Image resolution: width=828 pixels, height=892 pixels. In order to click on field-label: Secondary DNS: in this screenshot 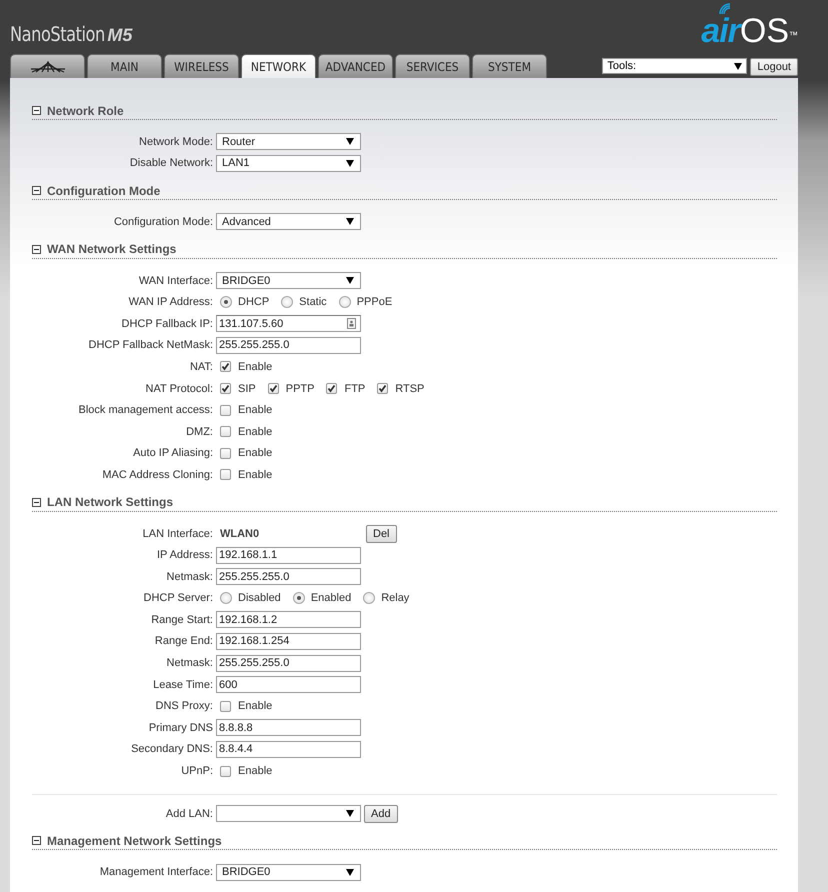, I will do `click(171, 749)`.